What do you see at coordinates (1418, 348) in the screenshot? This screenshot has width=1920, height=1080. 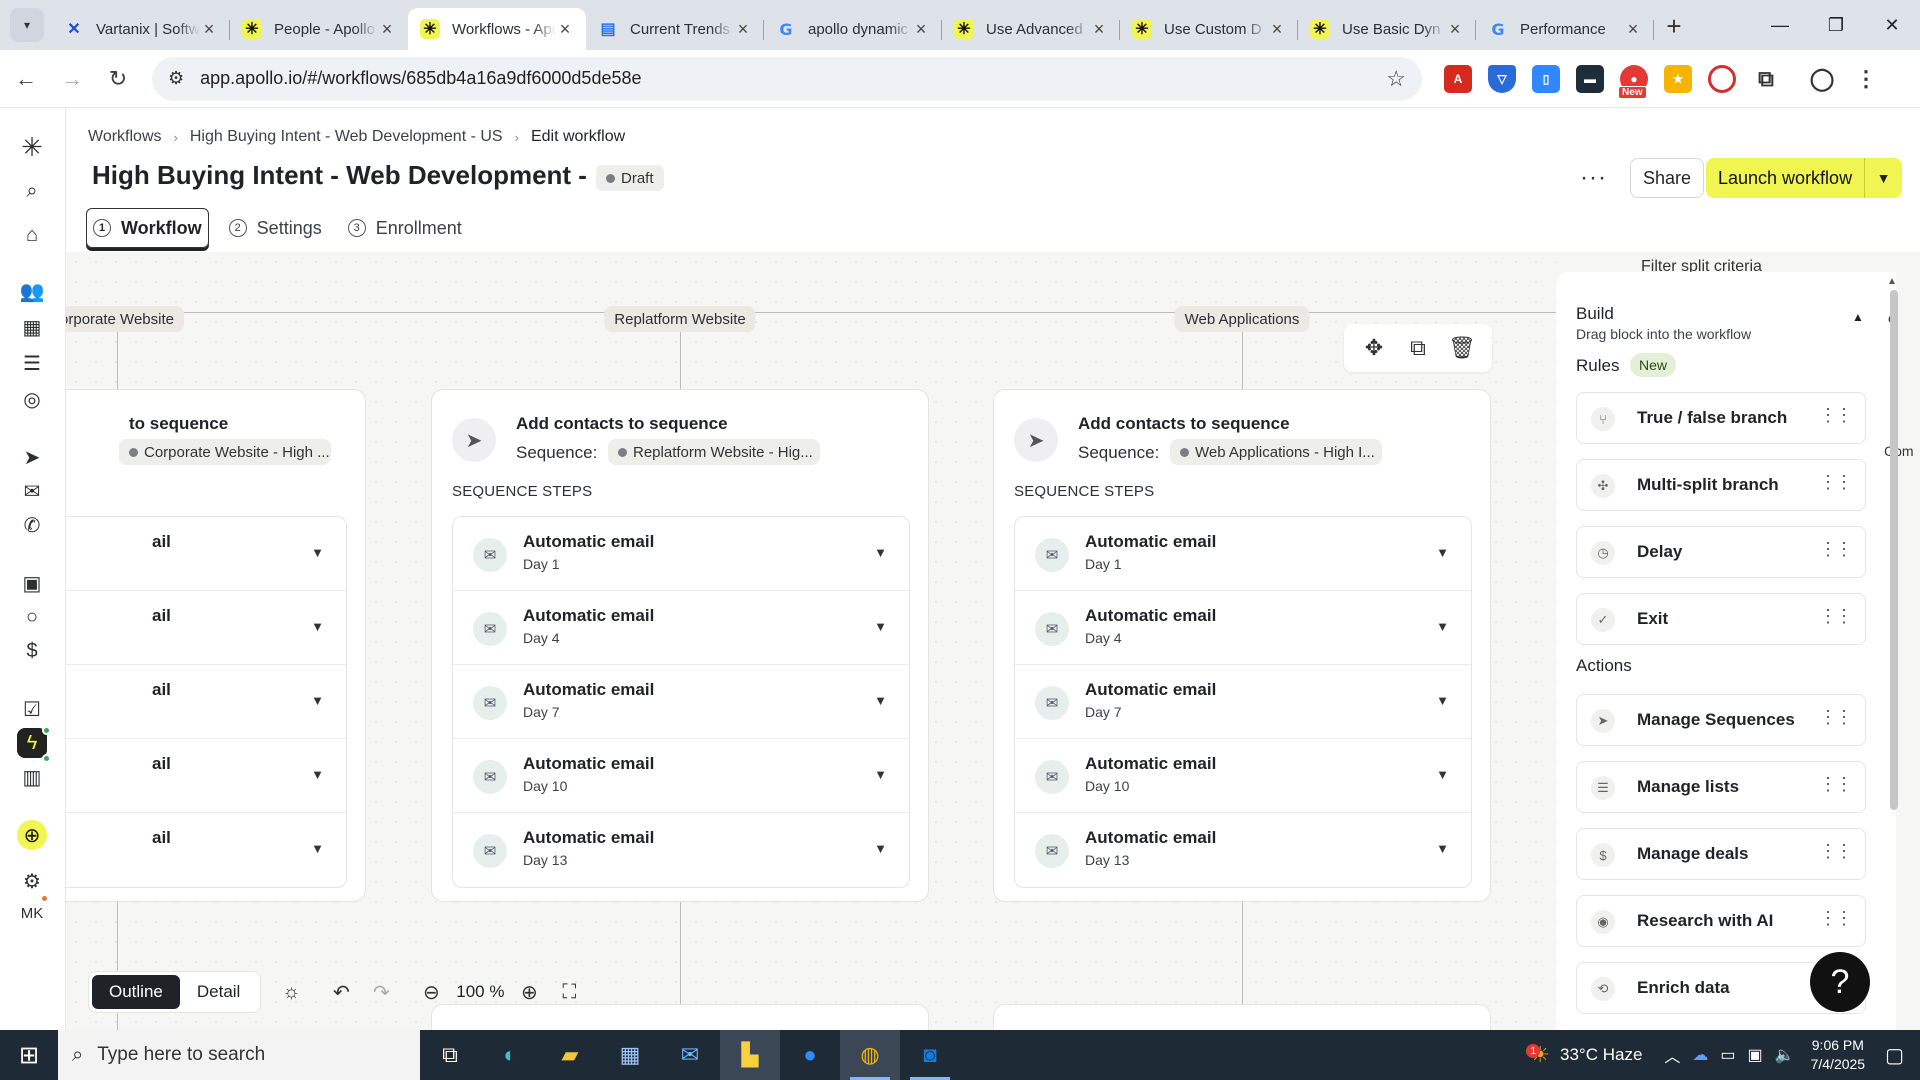 I see `duplicate-icon: ⧉` at bounding box center [1418, 348].